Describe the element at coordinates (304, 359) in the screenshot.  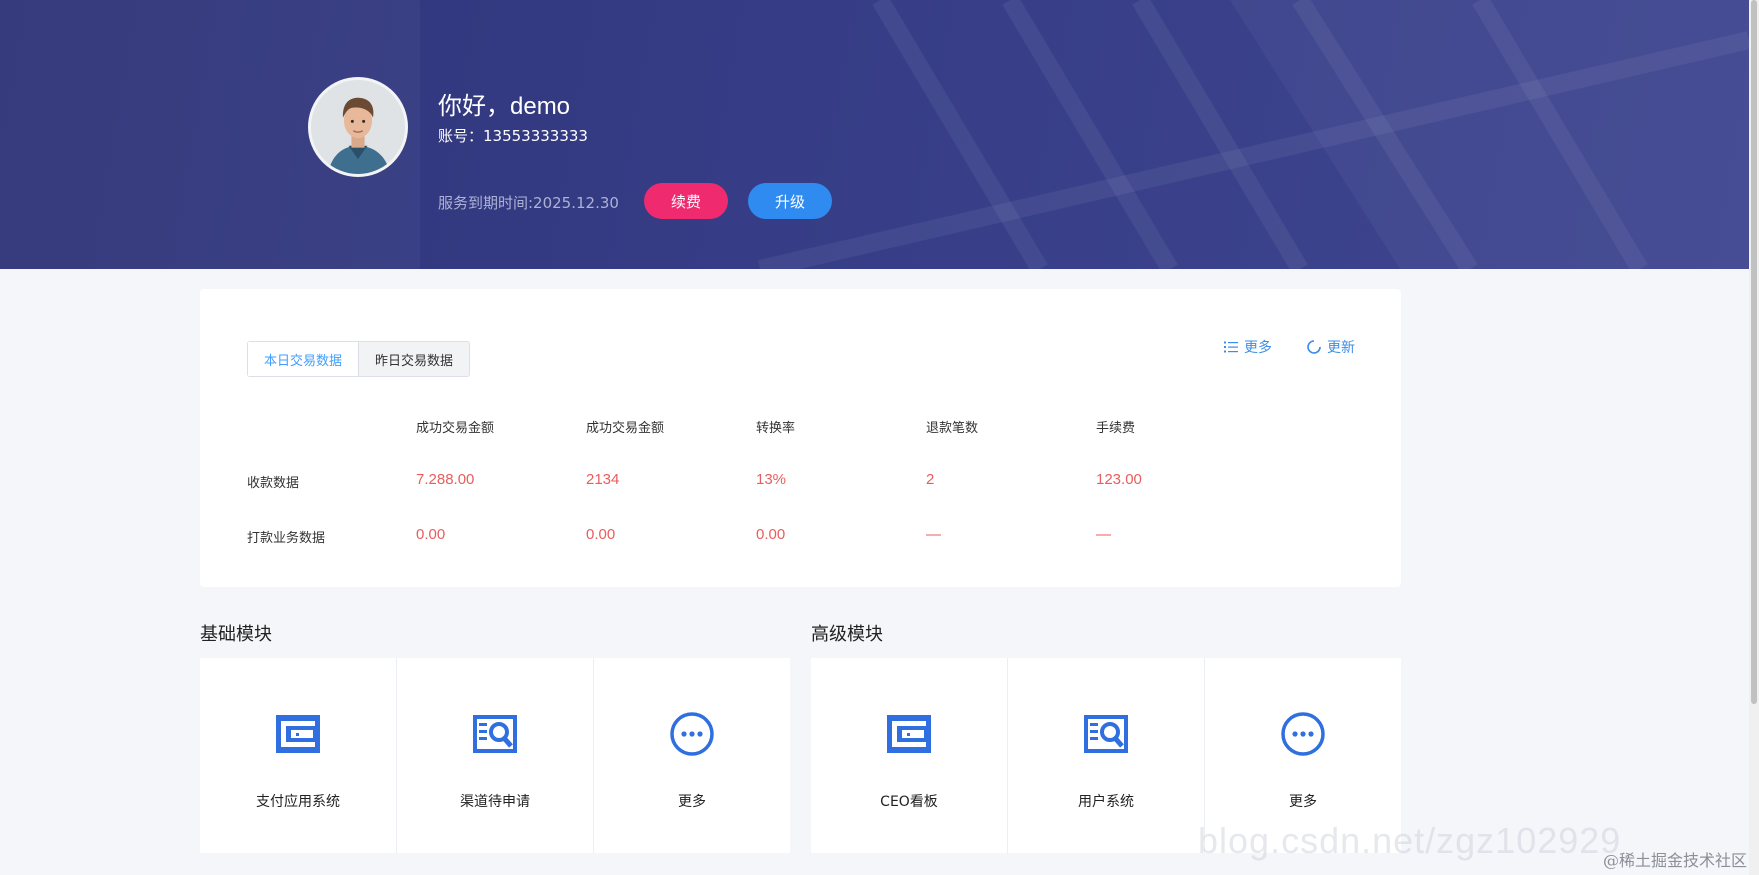
I see `tab-today: 本日交易数据` at that location.